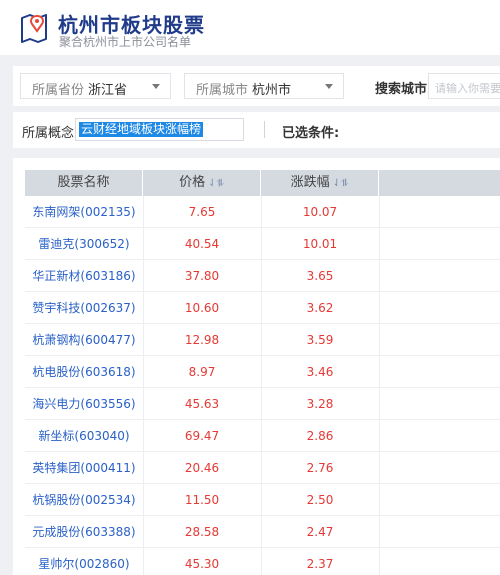 Image resolution: width=500 pixels, height=575 pixels. Describe the element at coordinates (84, 276) in the screenshot. I see `stock-name-link: 华正新材(603186)` at that location.